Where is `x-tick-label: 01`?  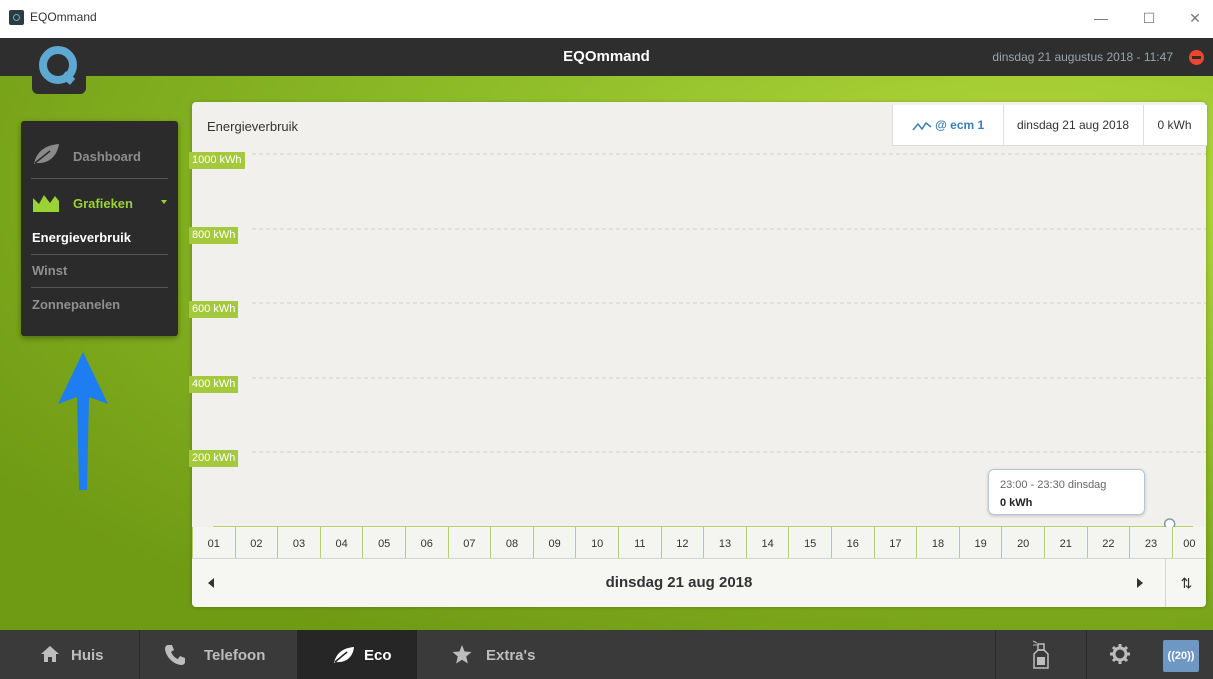
x-tick-label: 01 is located at coordinates (213, 542).